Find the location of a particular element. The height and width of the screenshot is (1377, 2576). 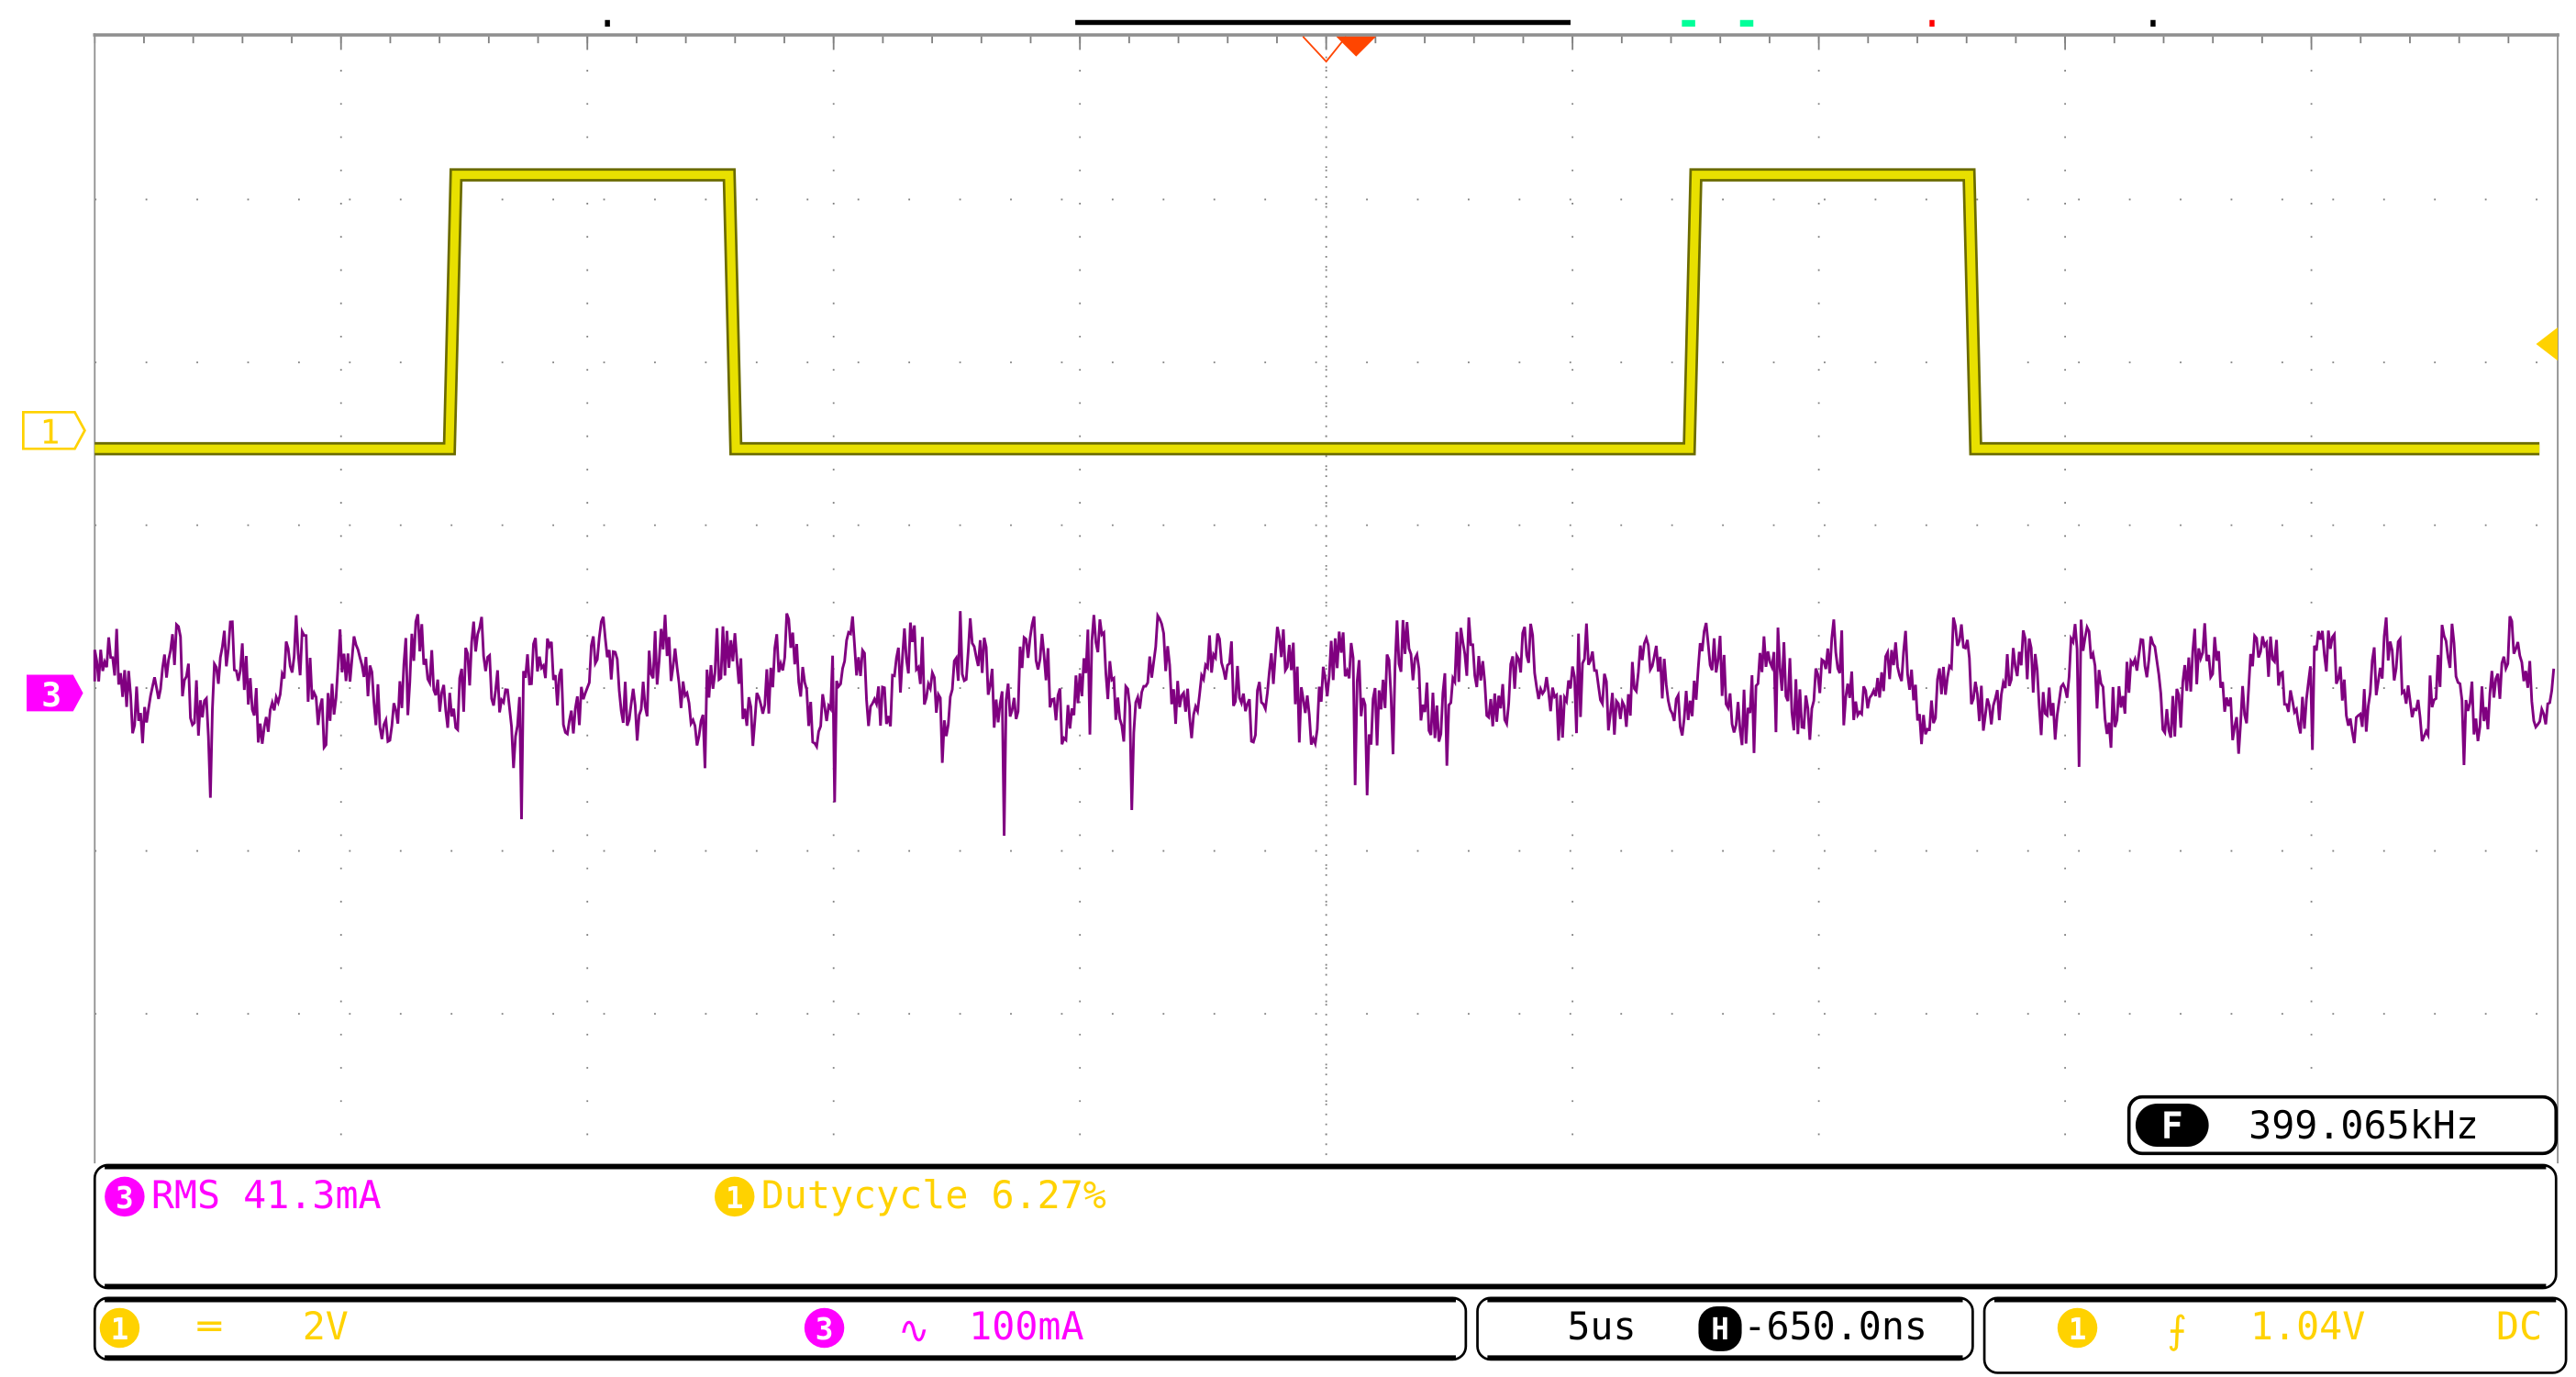

ch3-scale: 100mA is located at coordinates (1026, 1327).